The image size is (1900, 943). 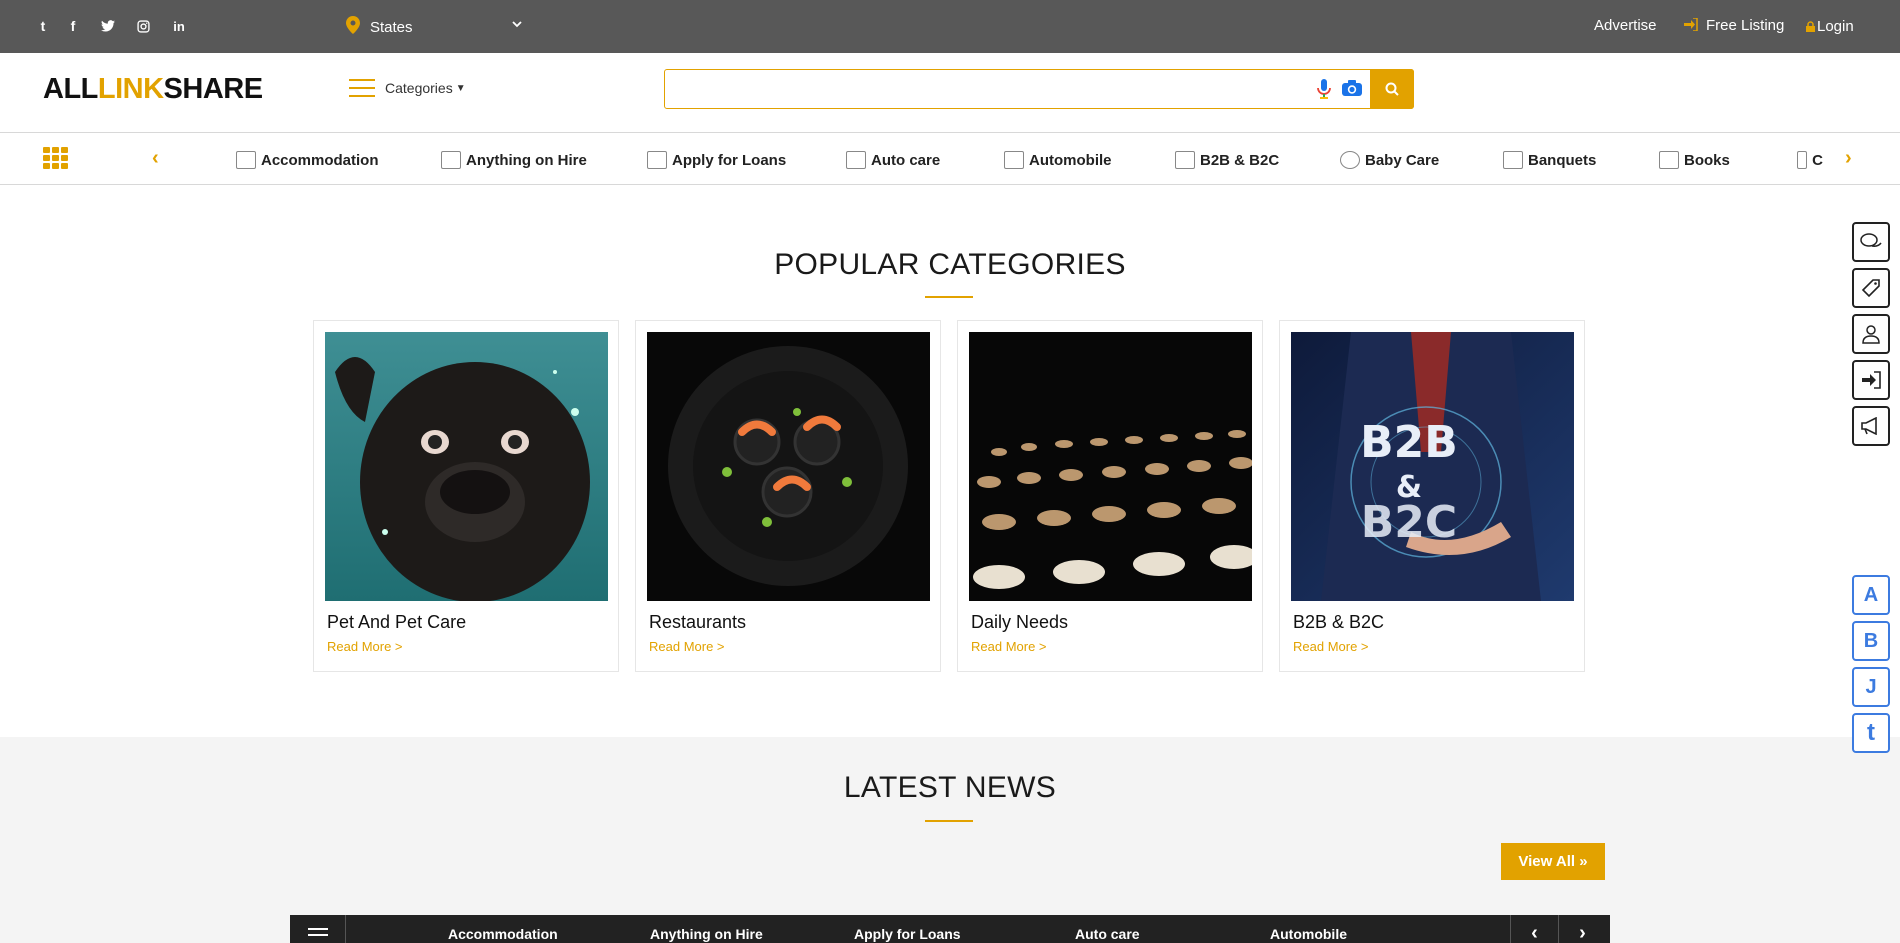 What do you see at coordinates (353, 27) in the screenshot?
I see `map-pin-icon` at bounding box center [353, 27].